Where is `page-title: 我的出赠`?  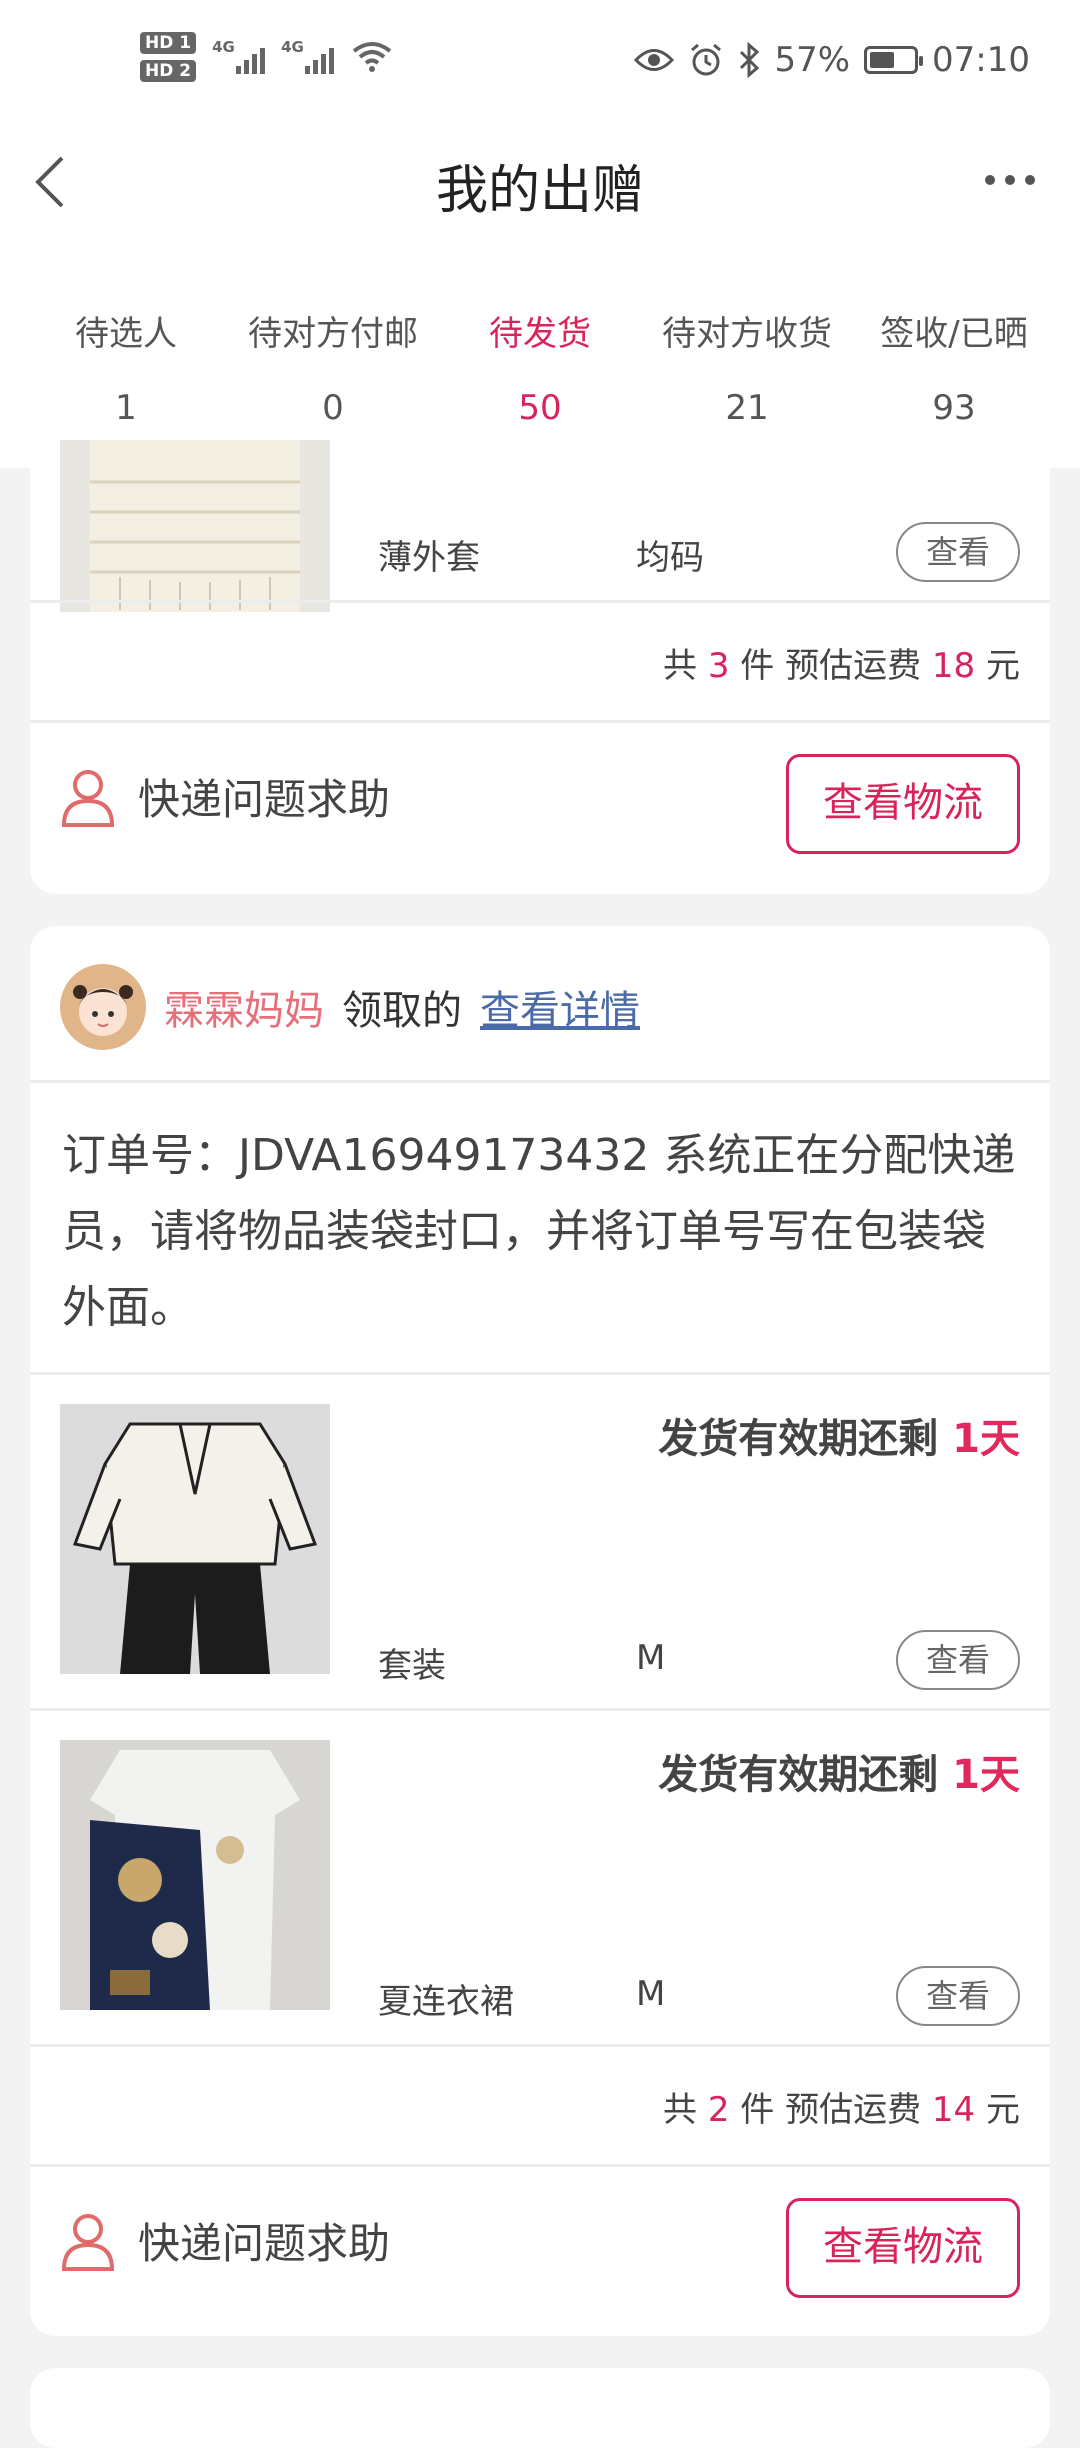 page-title: 我的出赠 is located at coordinates (539, 191).